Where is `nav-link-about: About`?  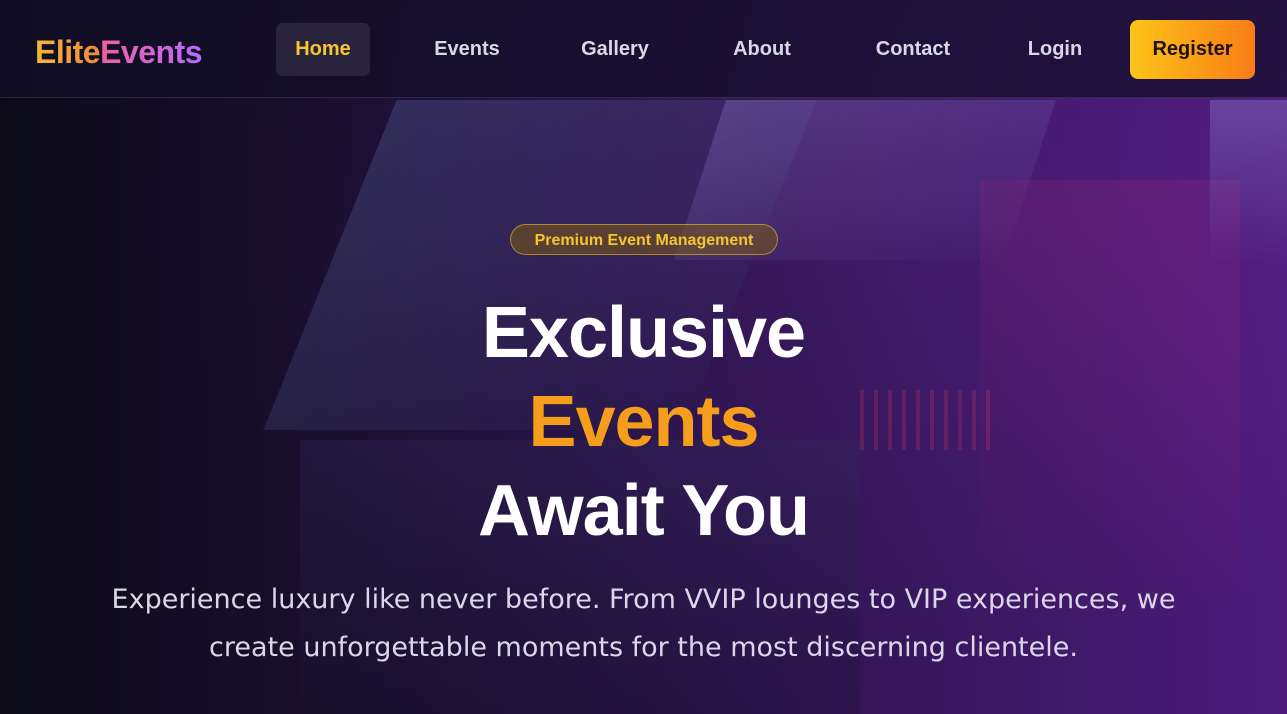
nav-link-about: About is located at coordinates (762, 49).